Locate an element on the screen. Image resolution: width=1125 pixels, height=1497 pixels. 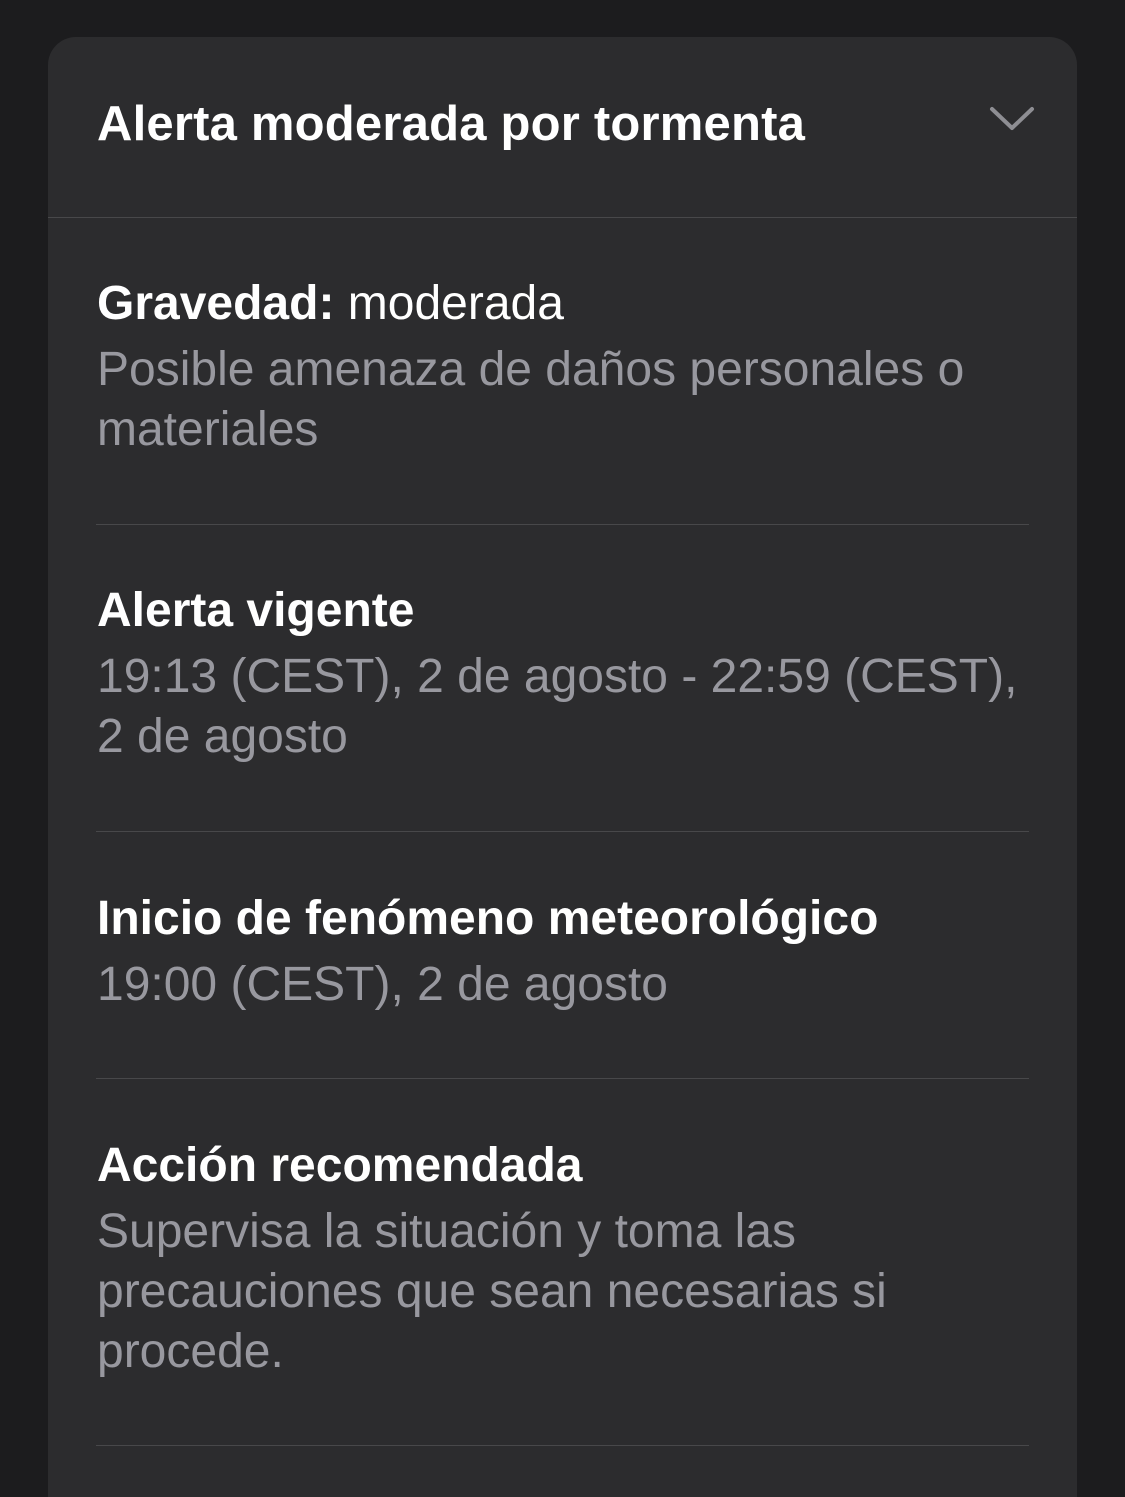
action-title: Acción recomendada is located at coordinates (340, 1165).